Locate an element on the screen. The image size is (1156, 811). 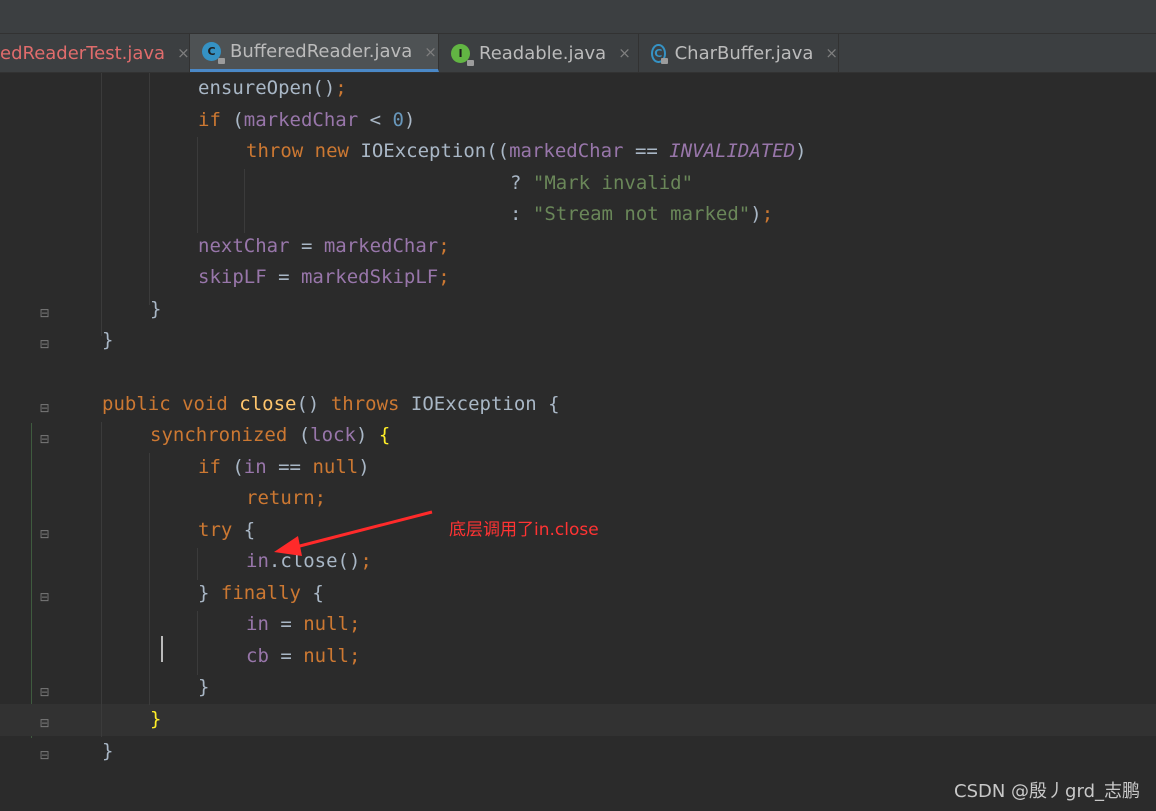
watermark: CSDN @殷丿grd_志鹏 is located at coordinates (1047, 791).